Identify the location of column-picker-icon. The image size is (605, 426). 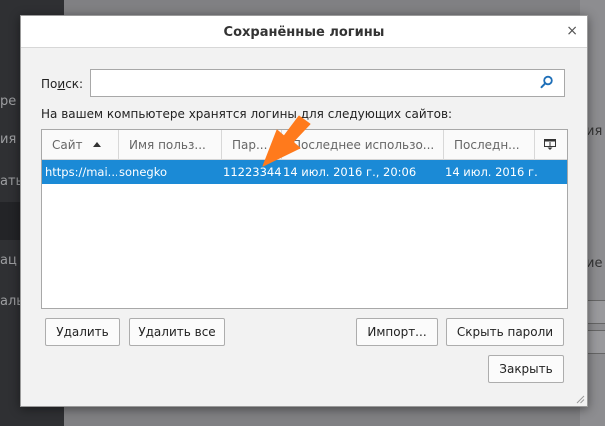
(550, 144).